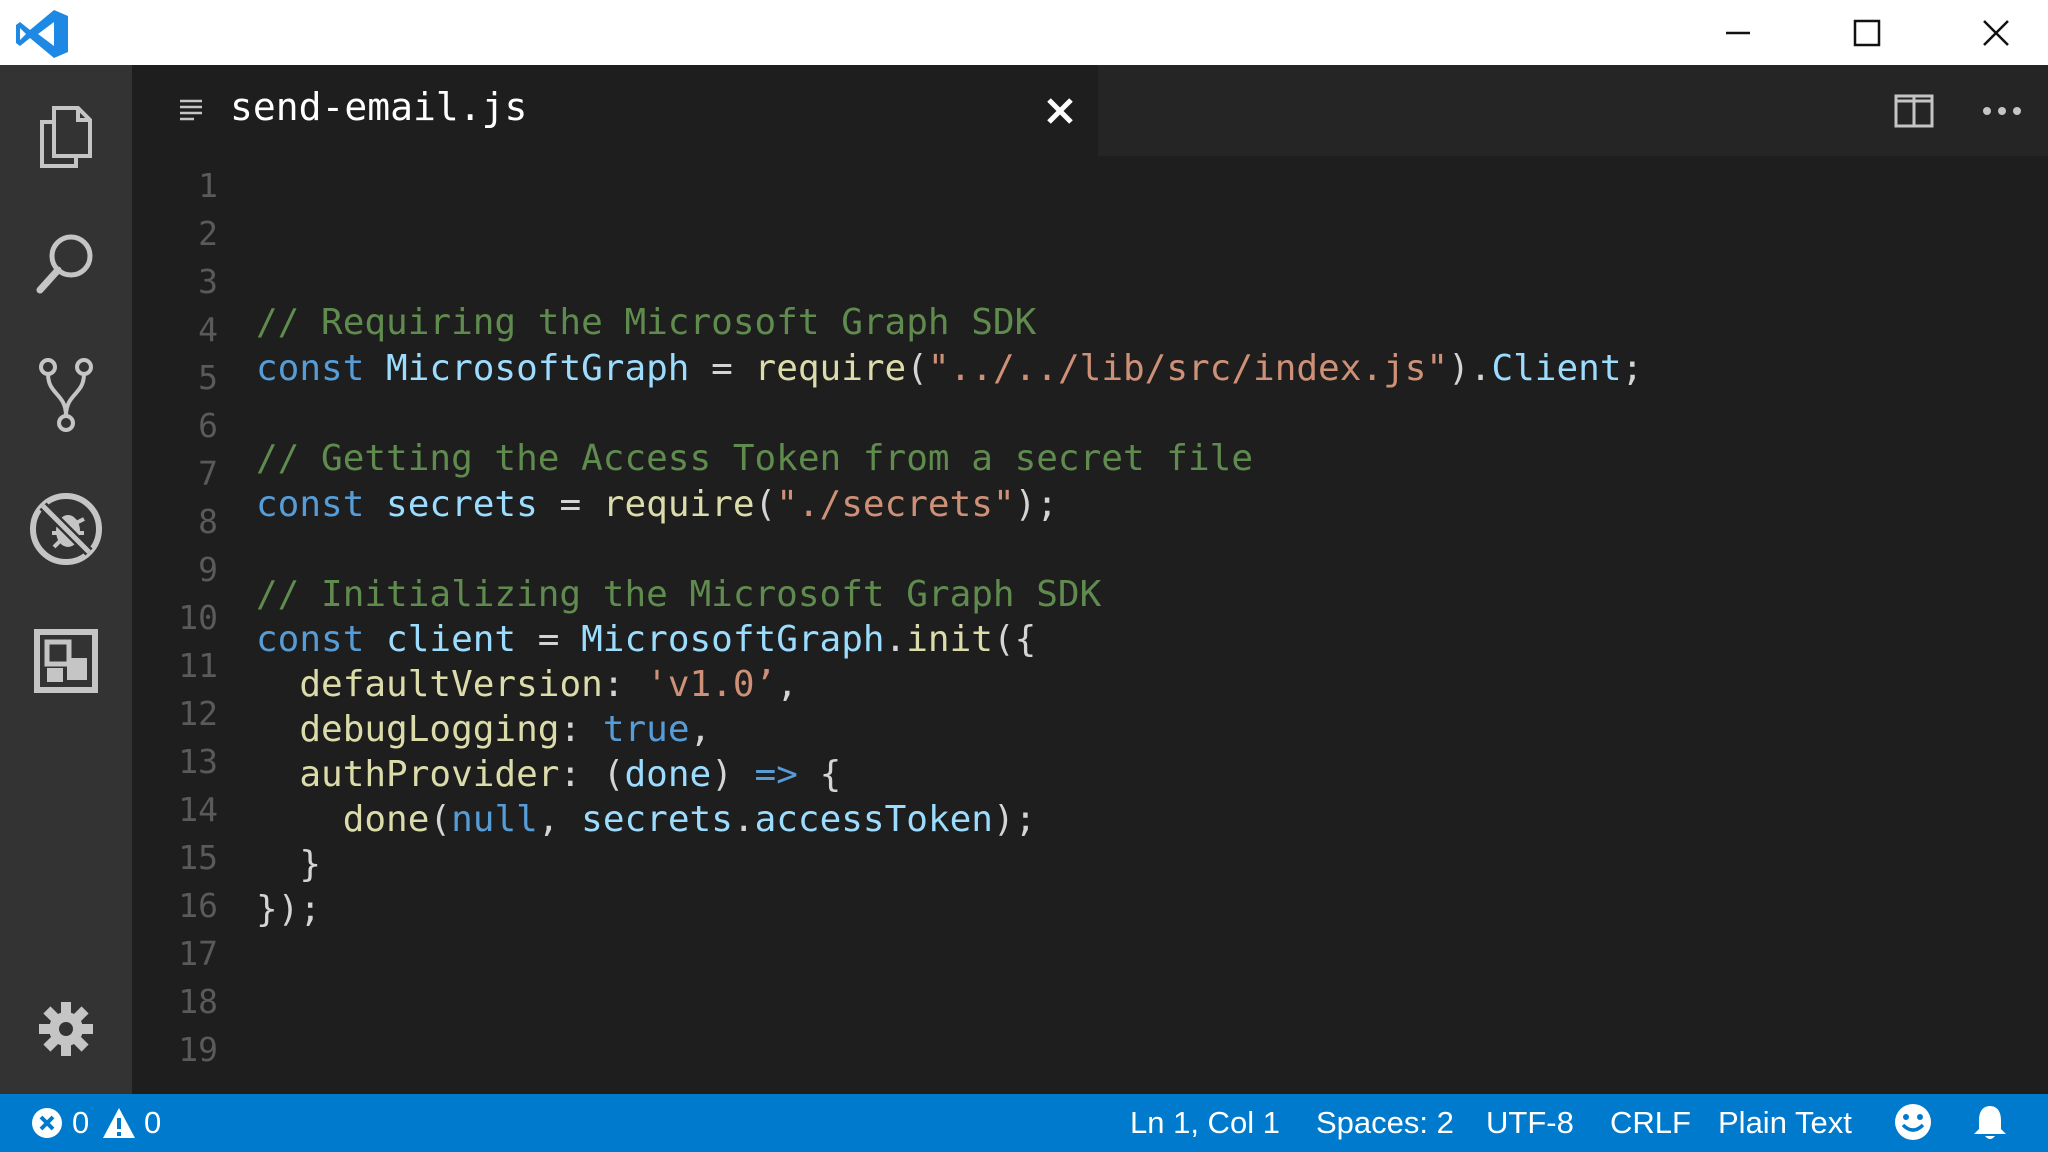 Image resolution: width=2048 pixels, height=1152 pixels. Describe the element at coordinates (119, 1123) in the screenshot. I see `warning-icon` at that location.